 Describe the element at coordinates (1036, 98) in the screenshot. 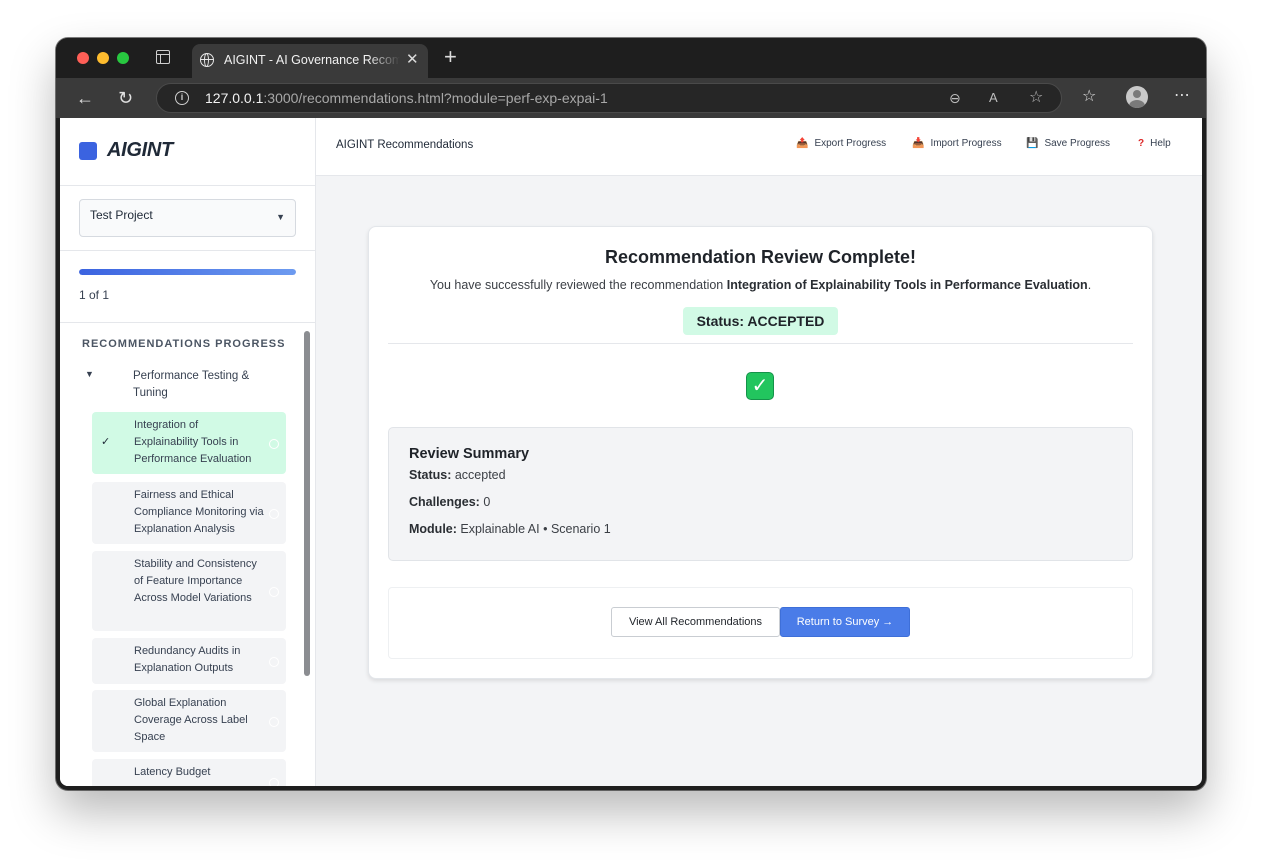

I see `favorite-star-icon: ☆` at that location.